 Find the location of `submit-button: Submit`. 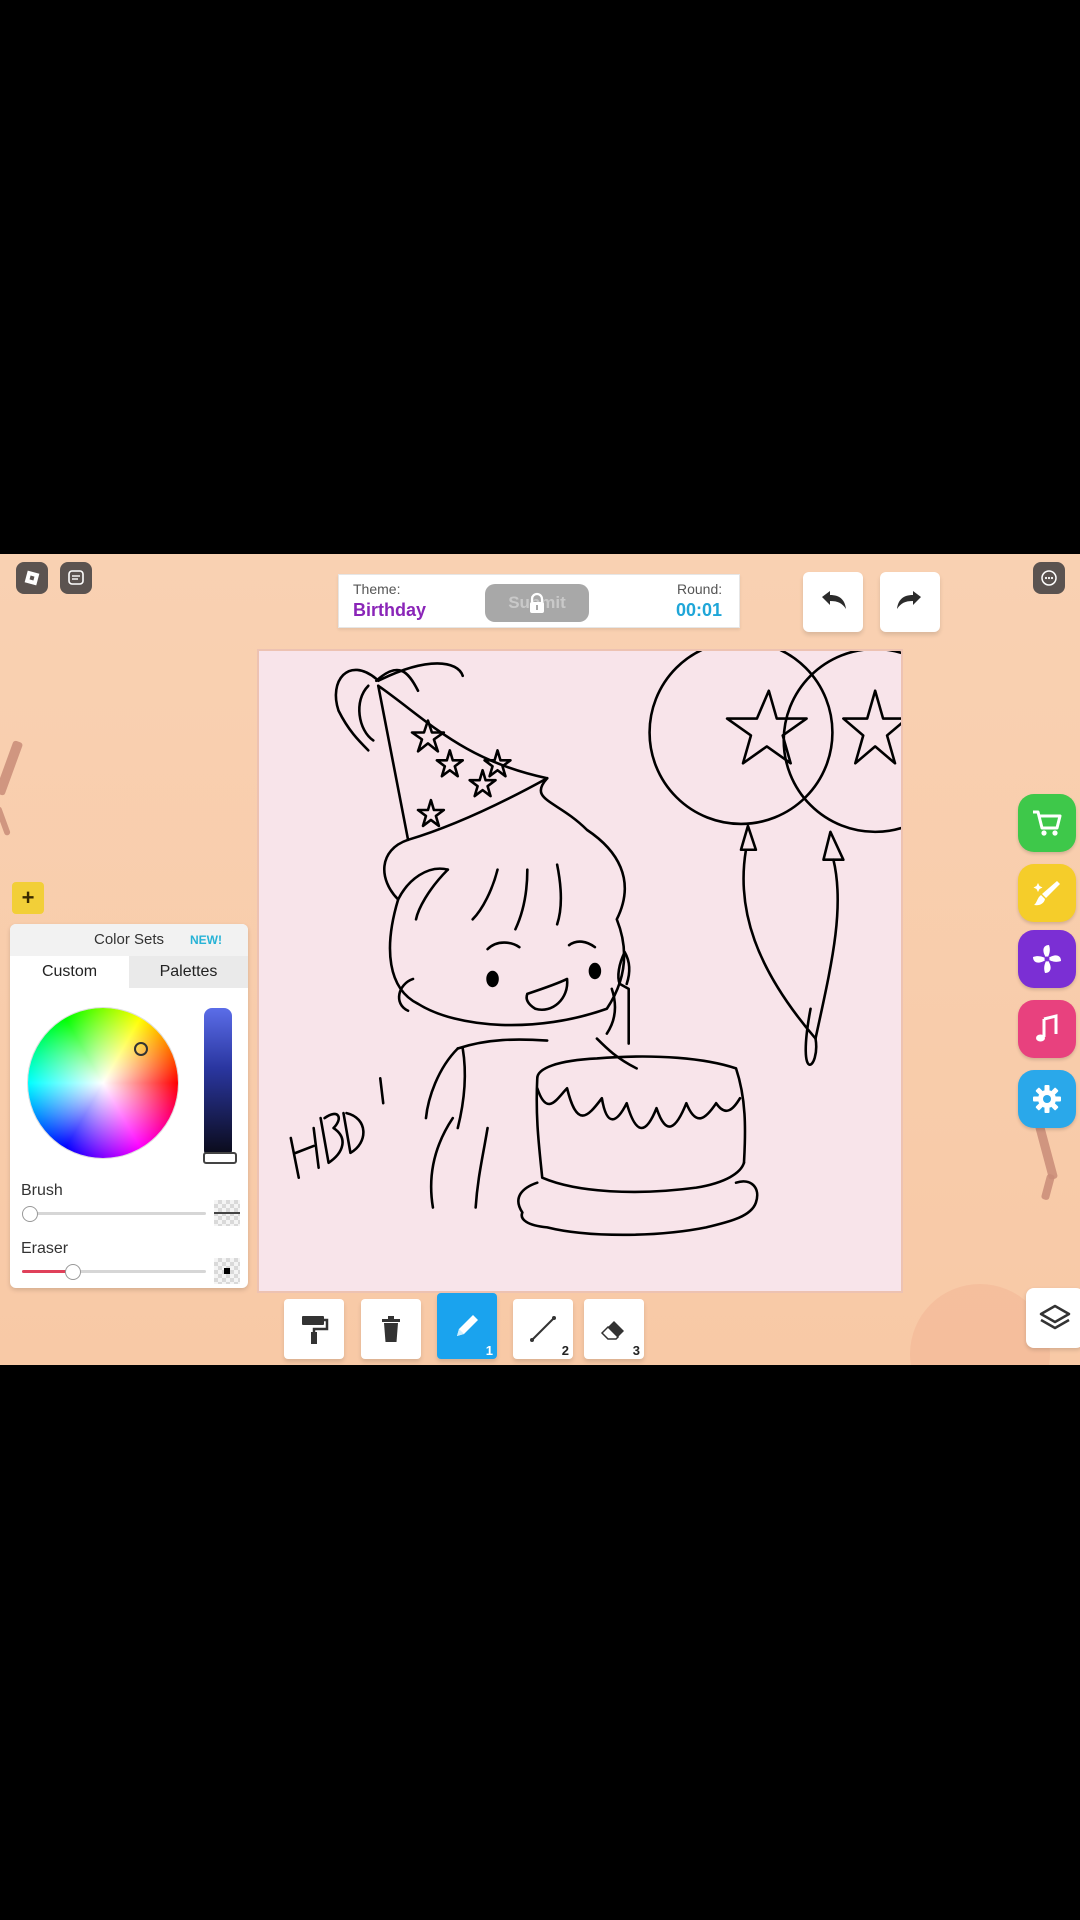

submit-button: Submit is located at coordinates (537, 603).